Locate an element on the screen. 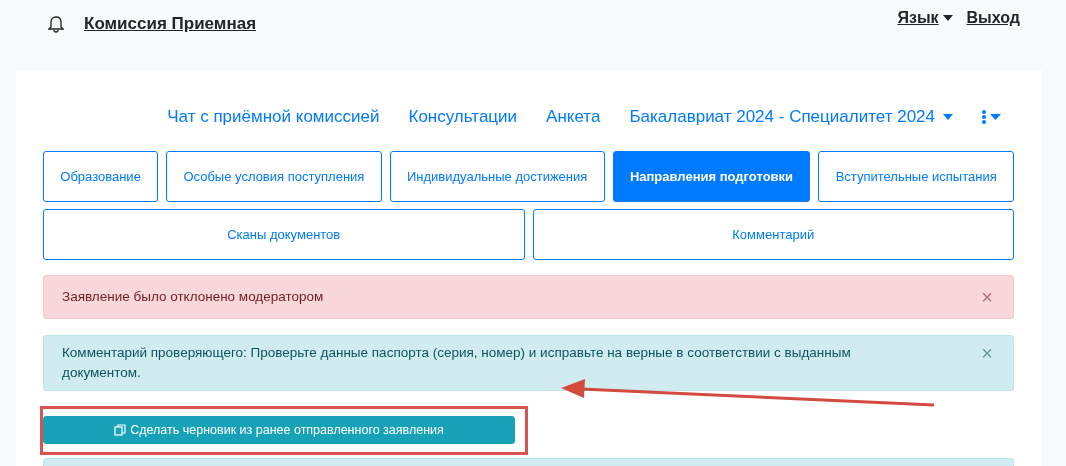 This screenshot has height=466, width=1066. section-tab: Образование is located at coordinates (101, 176).